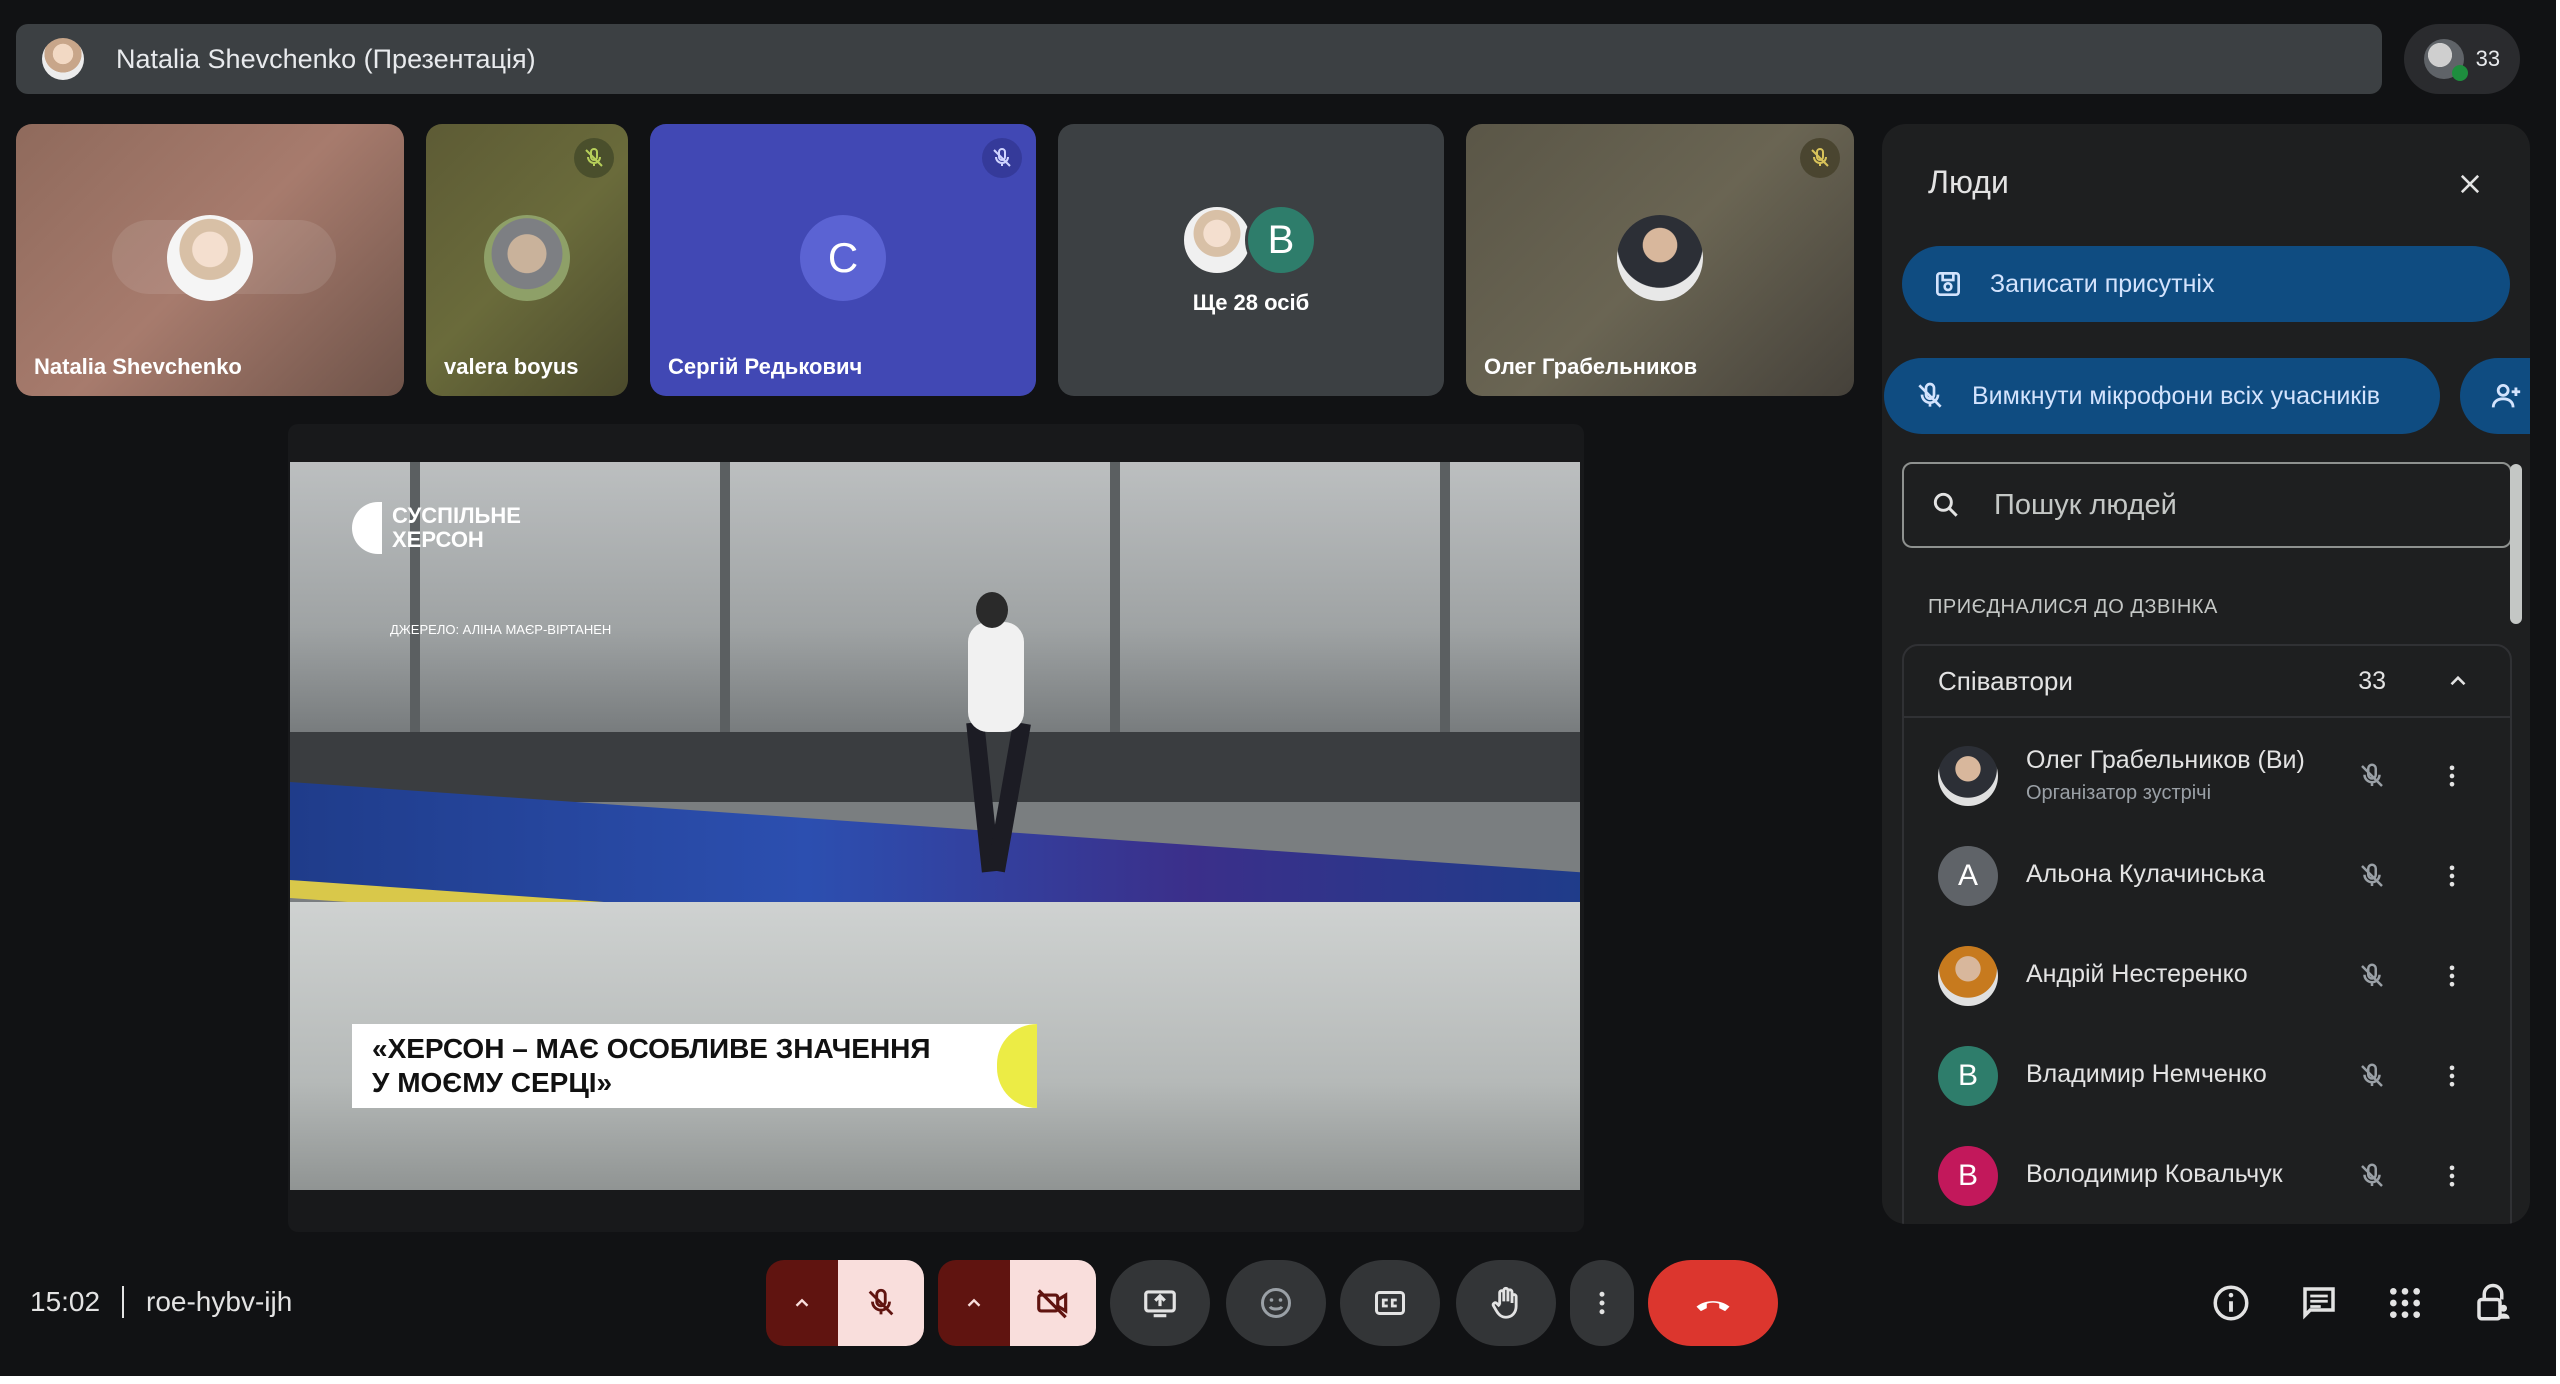 This screenshot has width=2560, height=1384. I want to click on more-options-button, so click(1602, 1303).